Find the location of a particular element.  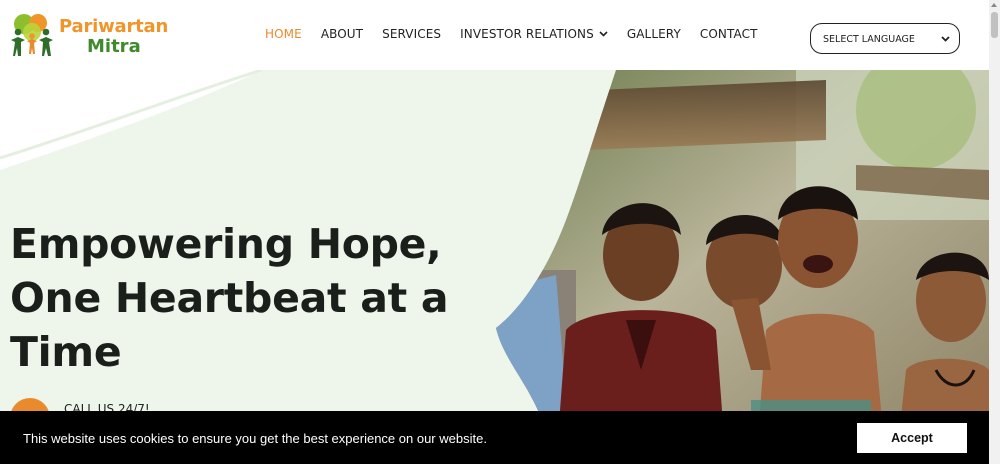

nav-contact: CONTACT is located at coordinates (729, 34).